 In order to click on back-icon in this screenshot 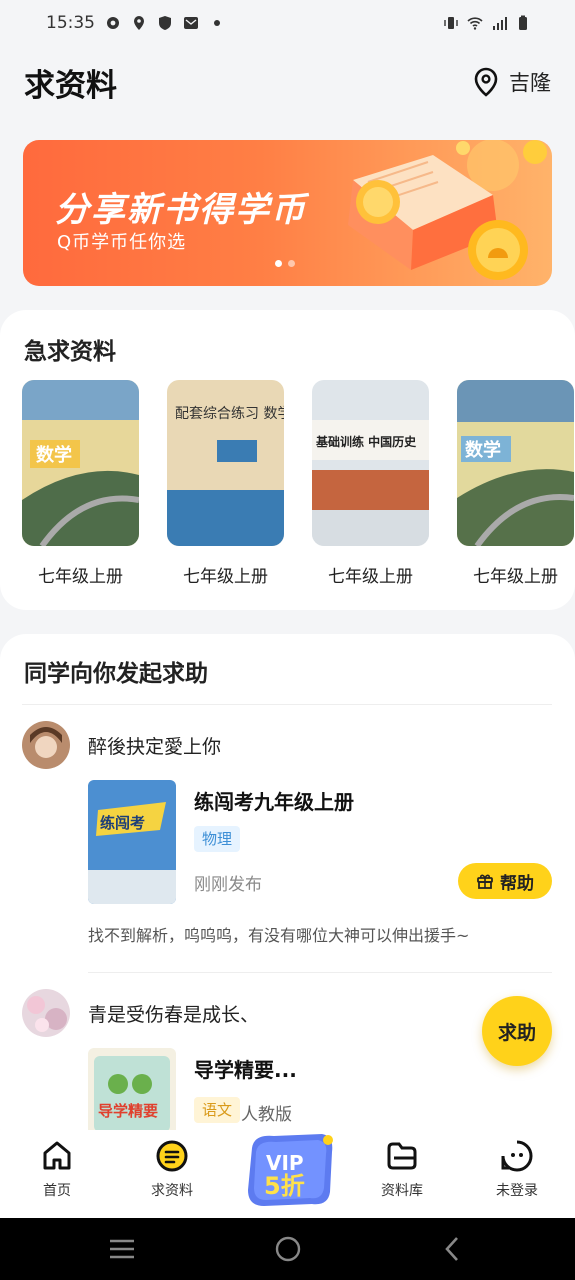, I will do `click(452, 1249)`.